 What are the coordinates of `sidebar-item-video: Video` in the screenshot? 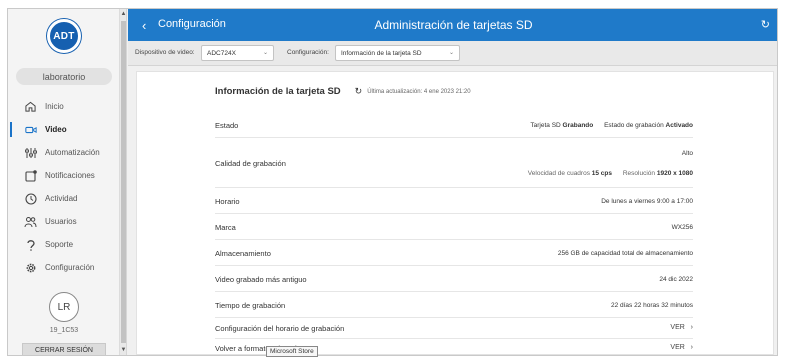 It's located at (64, 129).